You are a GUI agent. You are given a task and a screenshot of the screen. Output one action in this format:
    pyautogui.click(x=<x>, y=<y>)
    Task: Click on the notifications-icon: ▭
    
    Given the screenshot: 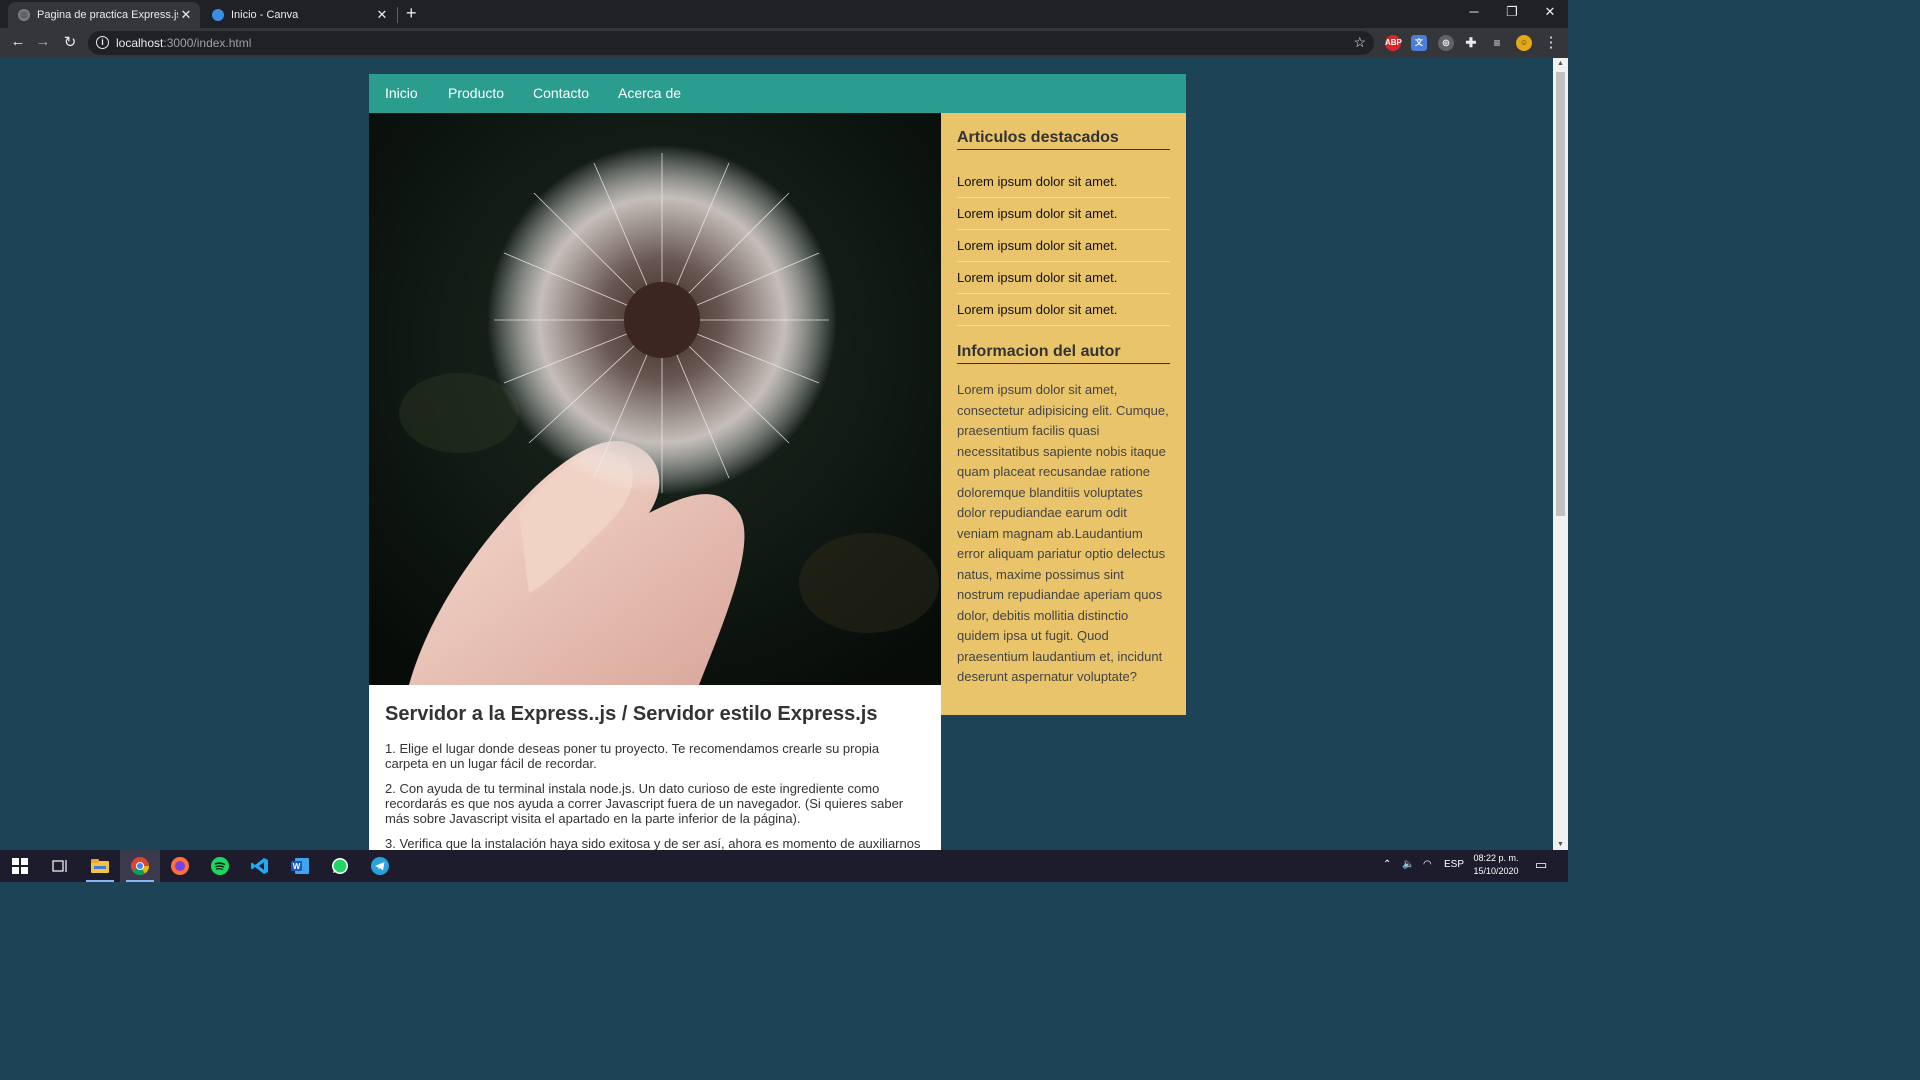 What is the action you would take?
    pyautogui.click(x=1541, y=865)
    